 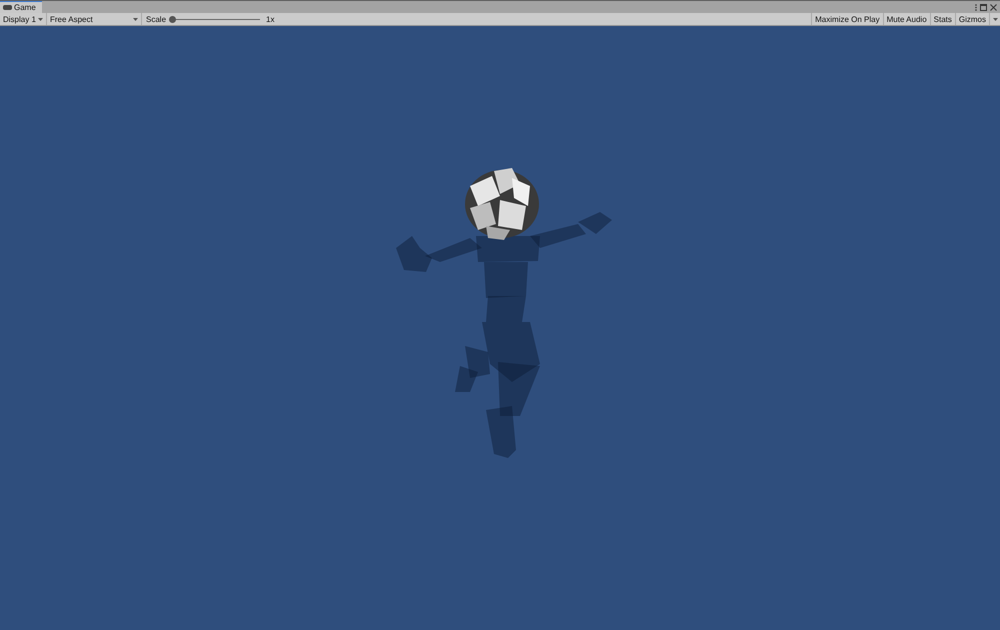 I want to click on display-dropdown: Display 1, so click(x=23, y=19).